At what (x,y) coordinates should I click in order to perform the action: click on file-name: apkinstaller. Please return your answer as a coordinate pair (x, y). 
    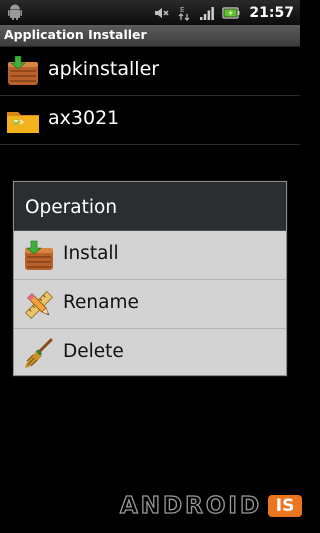
    Looking at the image, I should click on (104, 69).